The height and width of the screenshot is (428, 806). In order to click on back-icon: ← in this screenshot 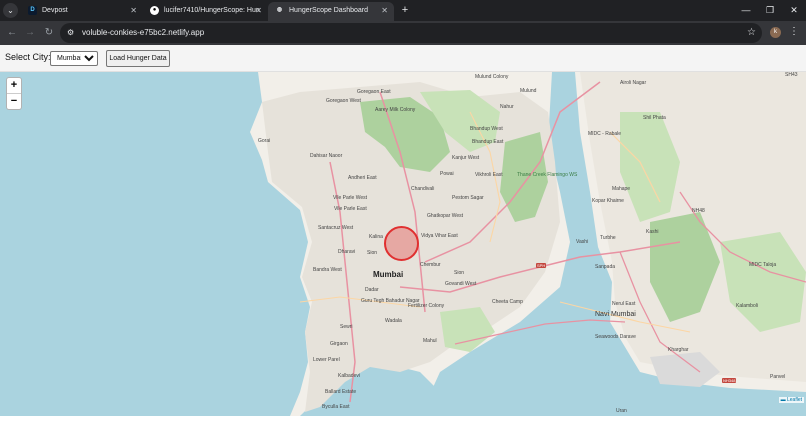, I will do `click(12, 33)`.